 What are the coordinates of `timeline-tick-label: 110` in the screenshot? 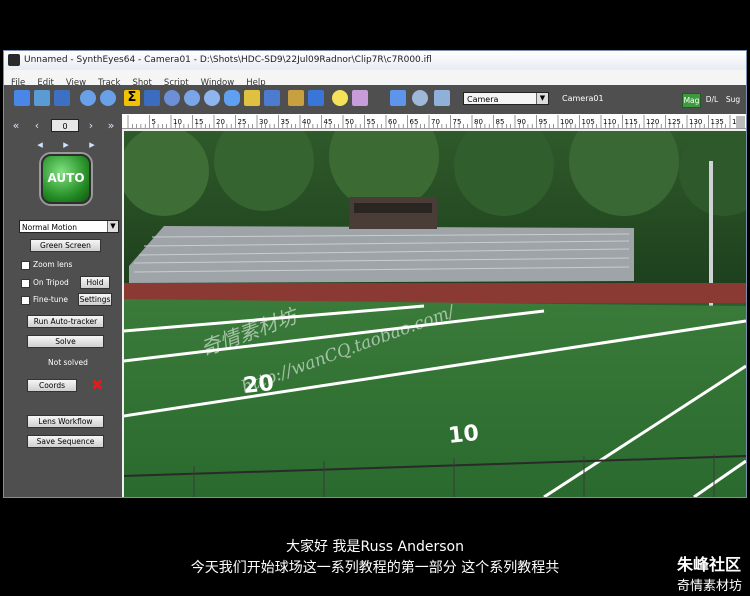 It's located at (609, 122).